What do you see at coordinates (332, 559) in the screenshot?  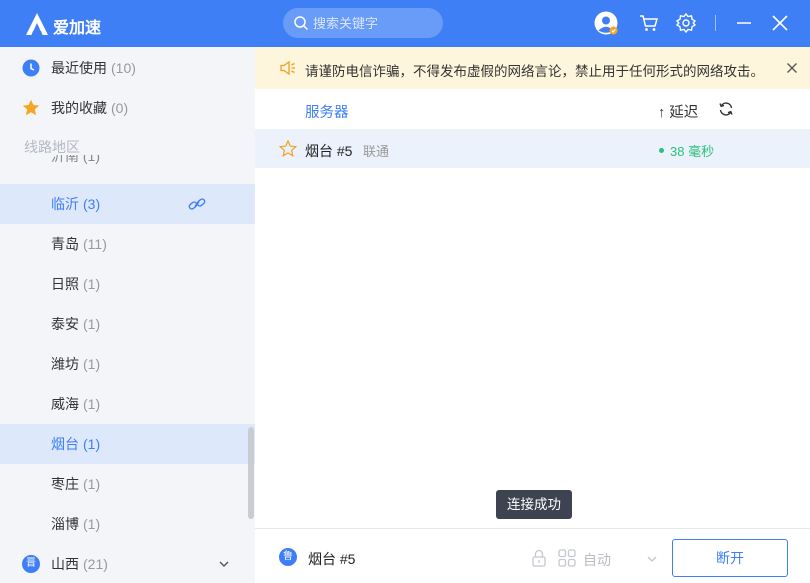 I see `current-server: 烟台 #5` at bounding box center [332, 559].